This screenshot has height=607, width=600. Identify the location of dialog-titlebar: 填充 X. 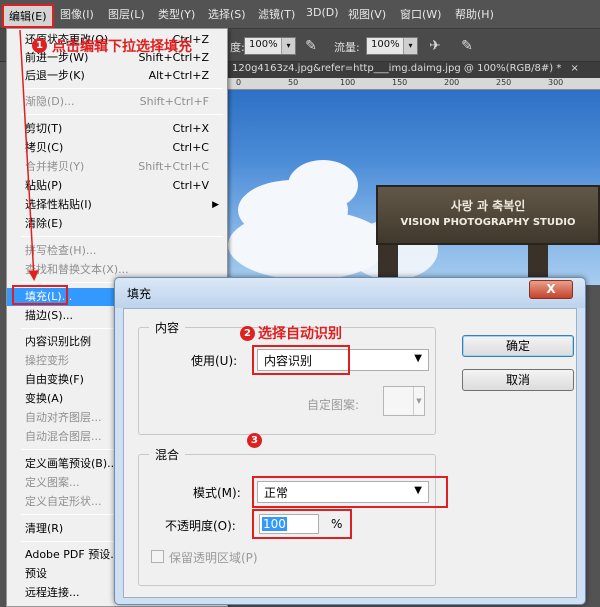
(350, 293).